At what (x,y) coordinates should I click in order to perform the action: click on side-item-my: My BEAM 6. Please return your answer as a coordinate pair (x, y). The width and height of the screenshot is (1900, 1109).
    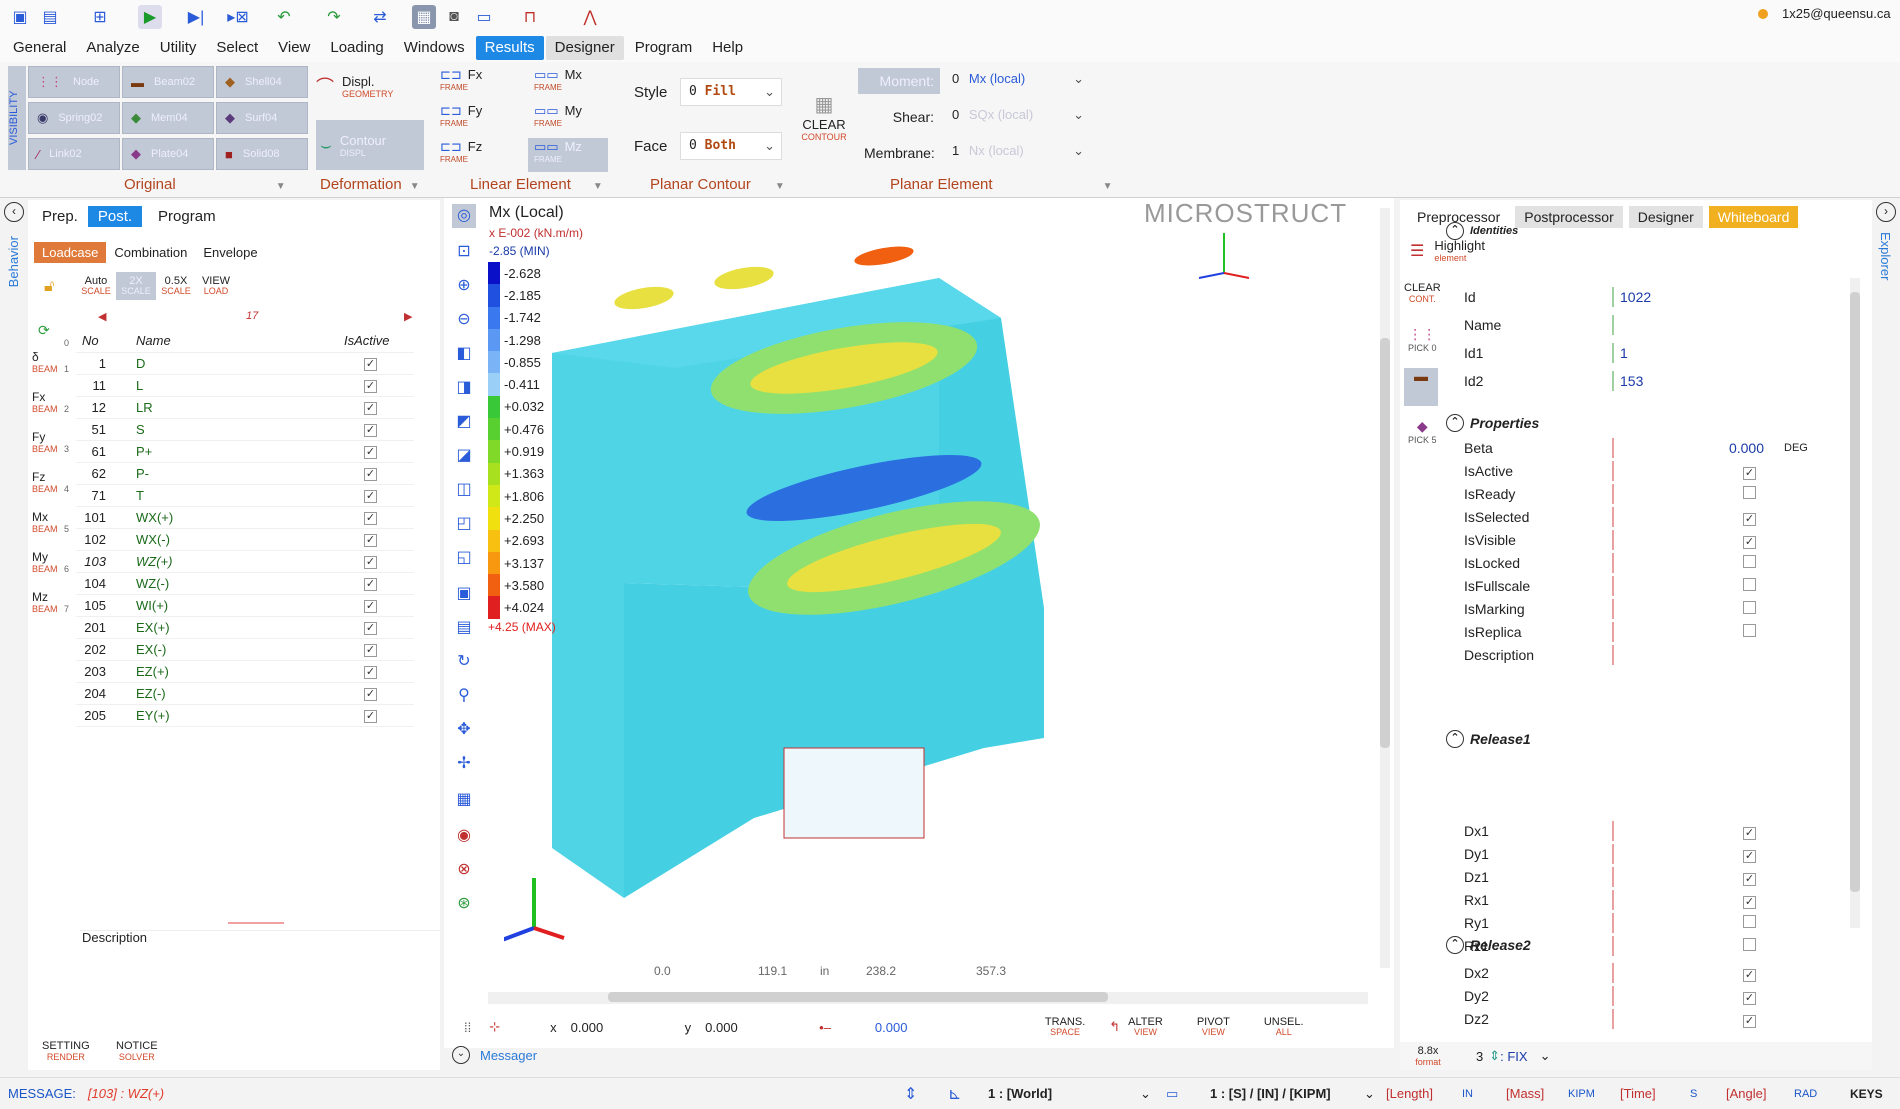
    Looking at the image, I should click on (50, 570).